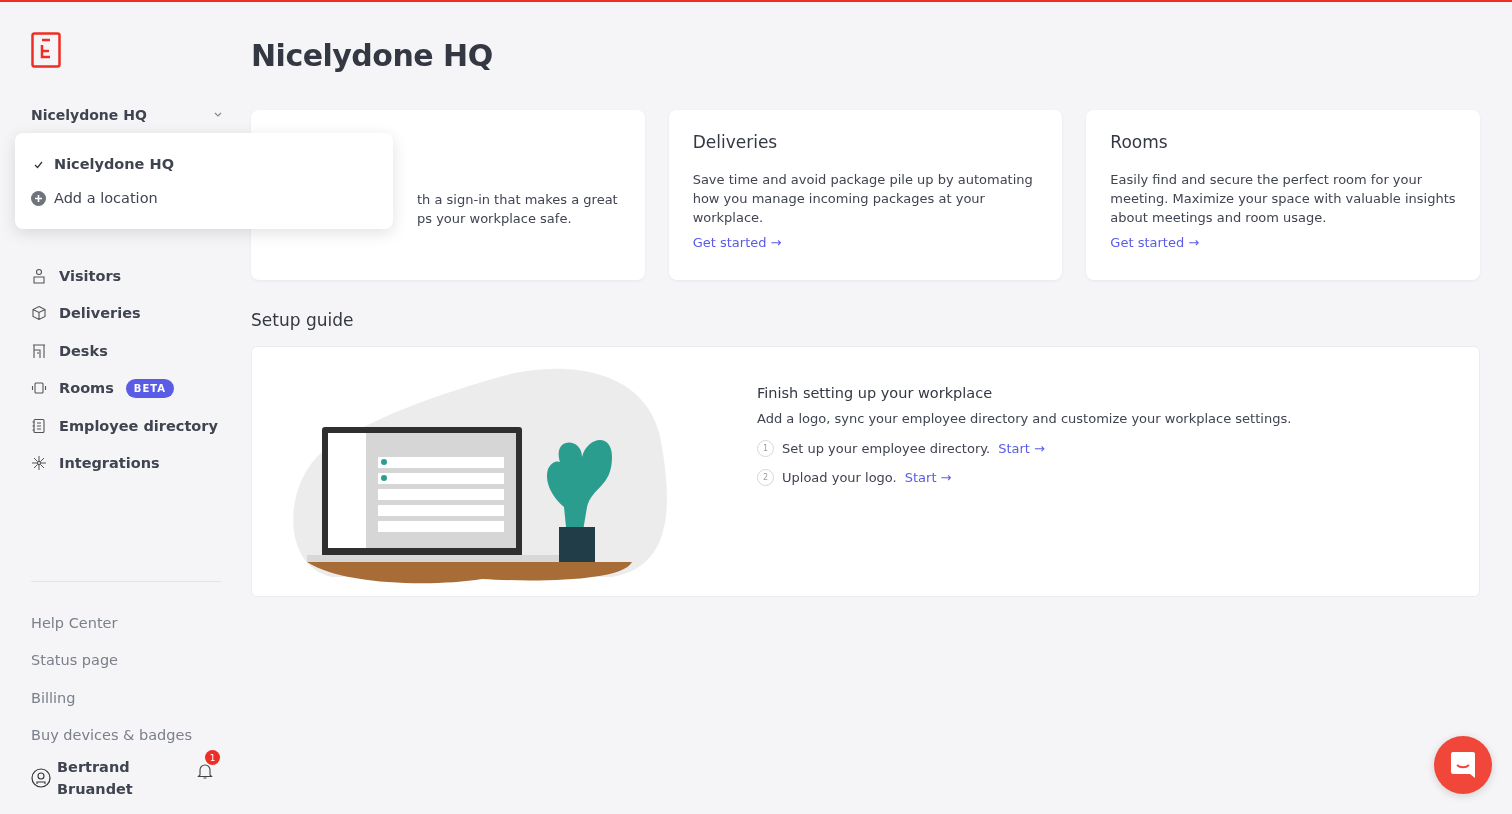 Image resolution: width=1512 pixels, height=814 pixels. Describe the element at coordinates (127, 115) in the screenshot. I see `location-selector: Nicelydone HQ` at that location.